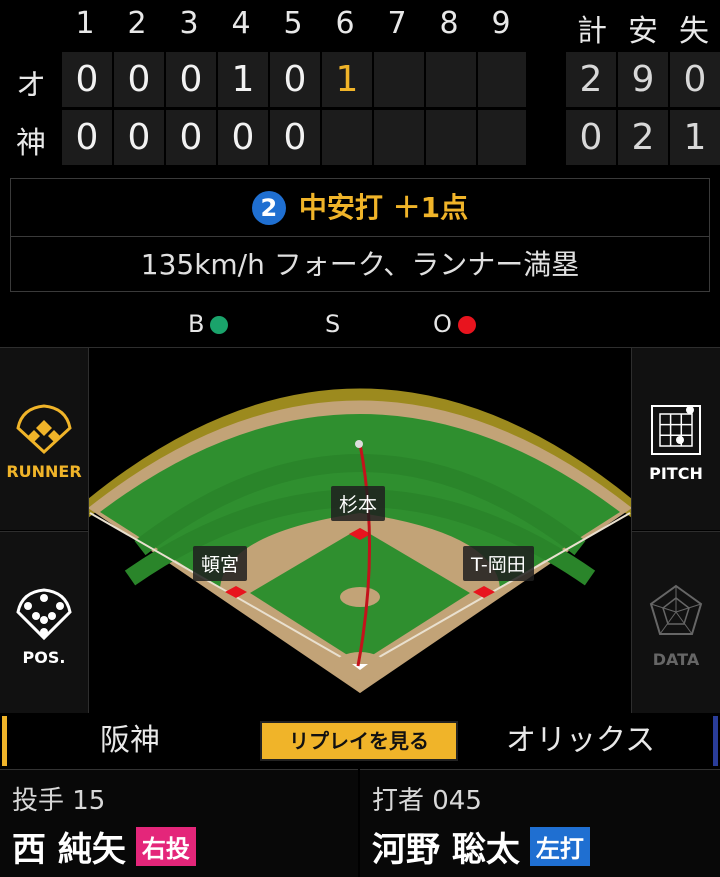 The width and height of the screenshot is (720, 877). Describe the element at coordinates (44, 429) in the screenshot. I see `runner-icon` at that location.